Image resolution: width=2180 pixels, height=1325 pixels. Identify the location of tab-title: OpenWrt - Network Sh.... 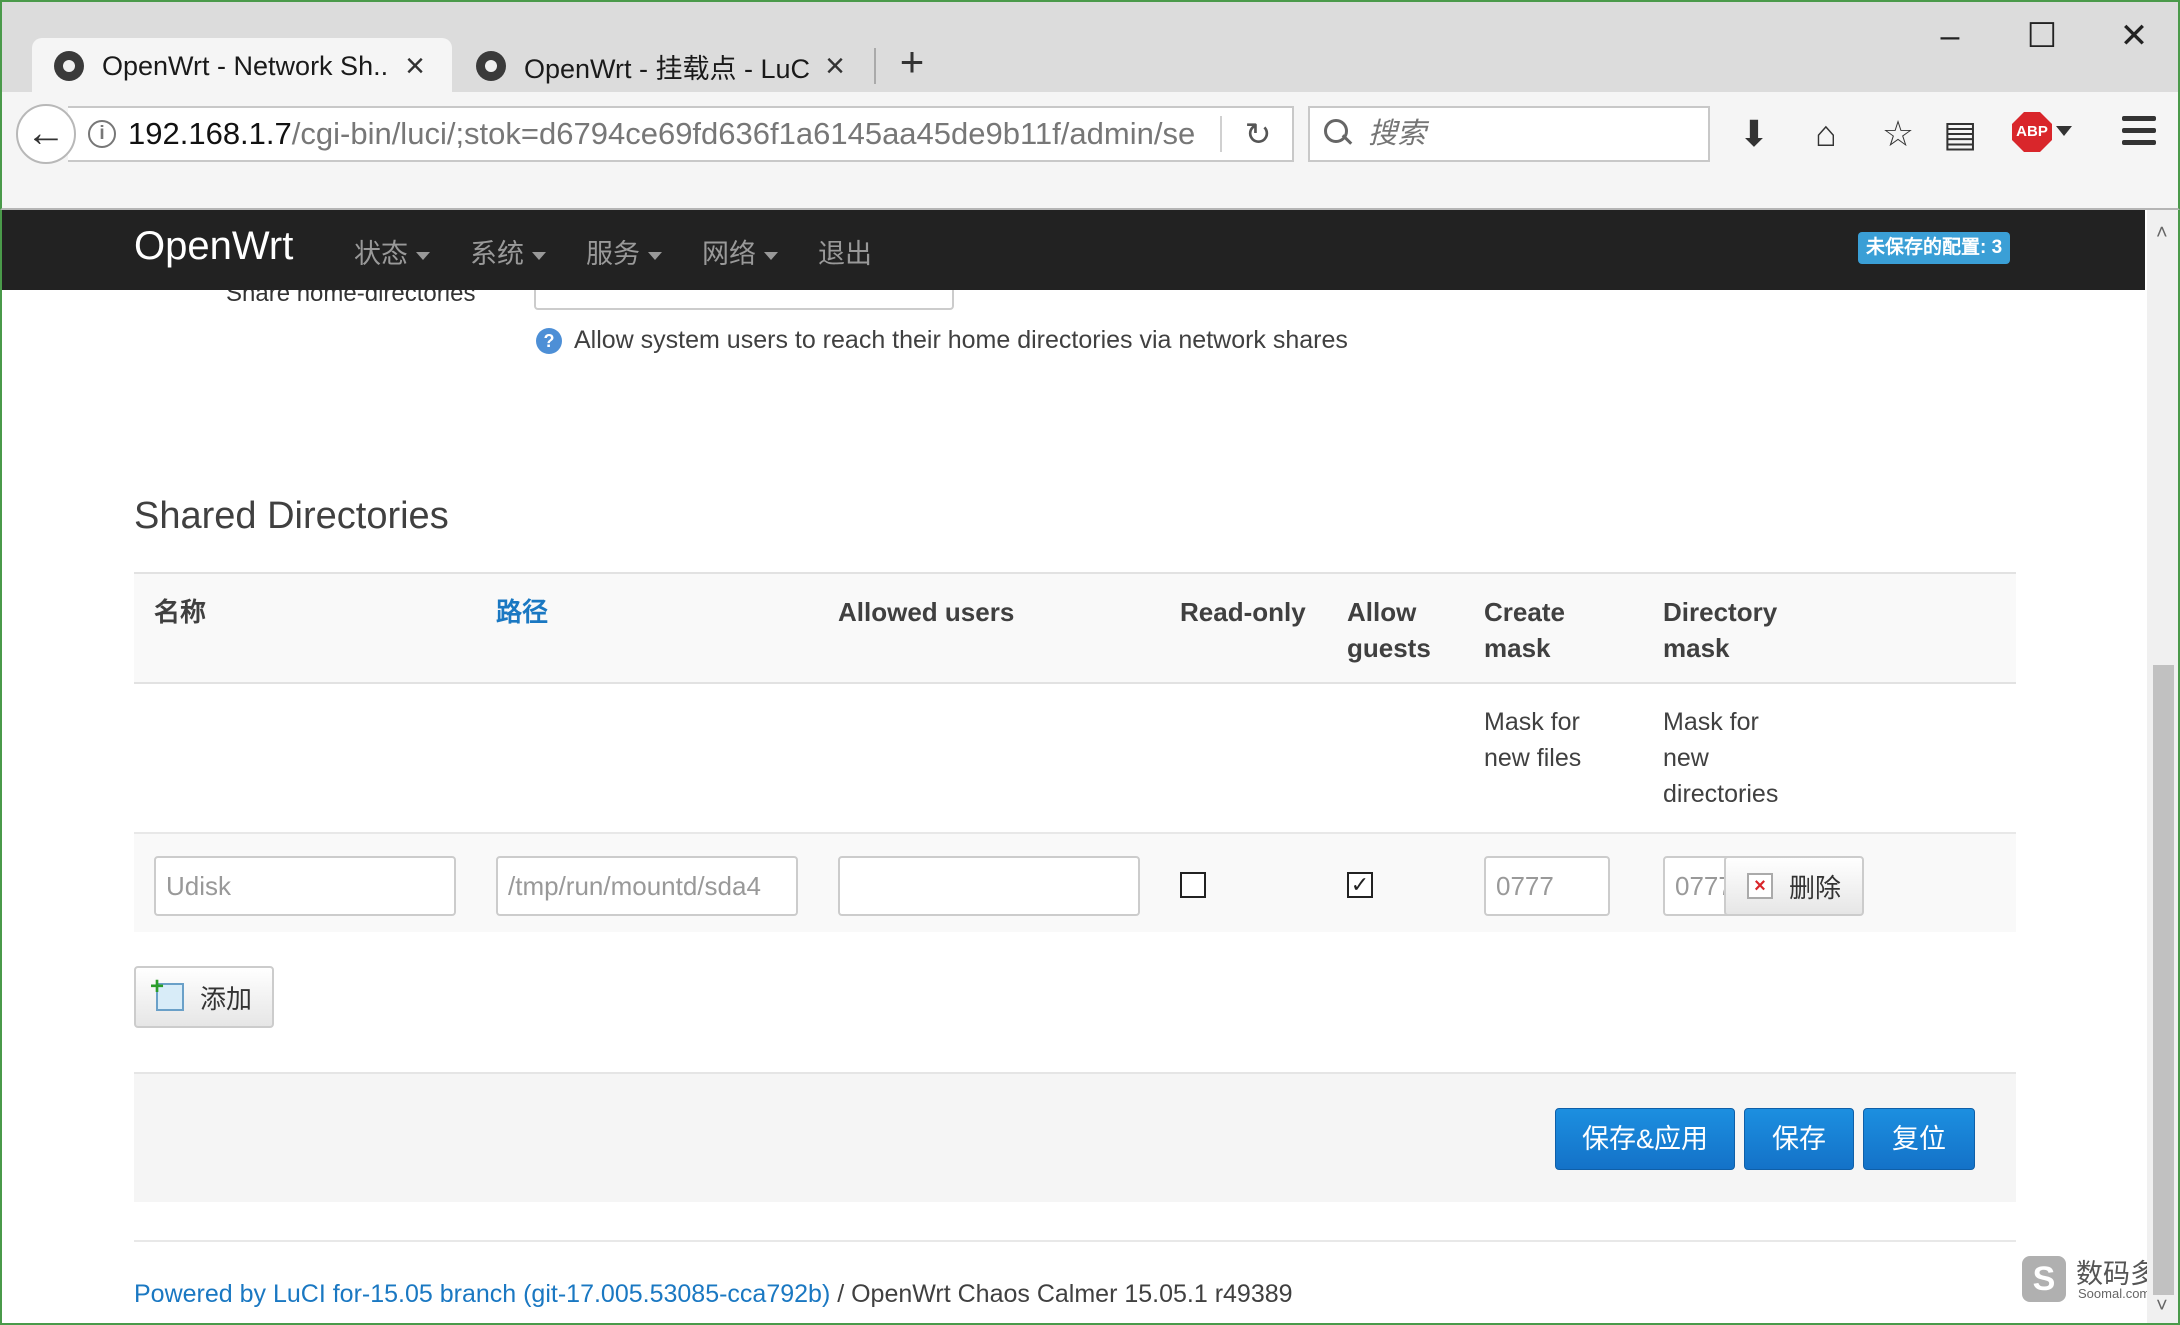
(246, 65).